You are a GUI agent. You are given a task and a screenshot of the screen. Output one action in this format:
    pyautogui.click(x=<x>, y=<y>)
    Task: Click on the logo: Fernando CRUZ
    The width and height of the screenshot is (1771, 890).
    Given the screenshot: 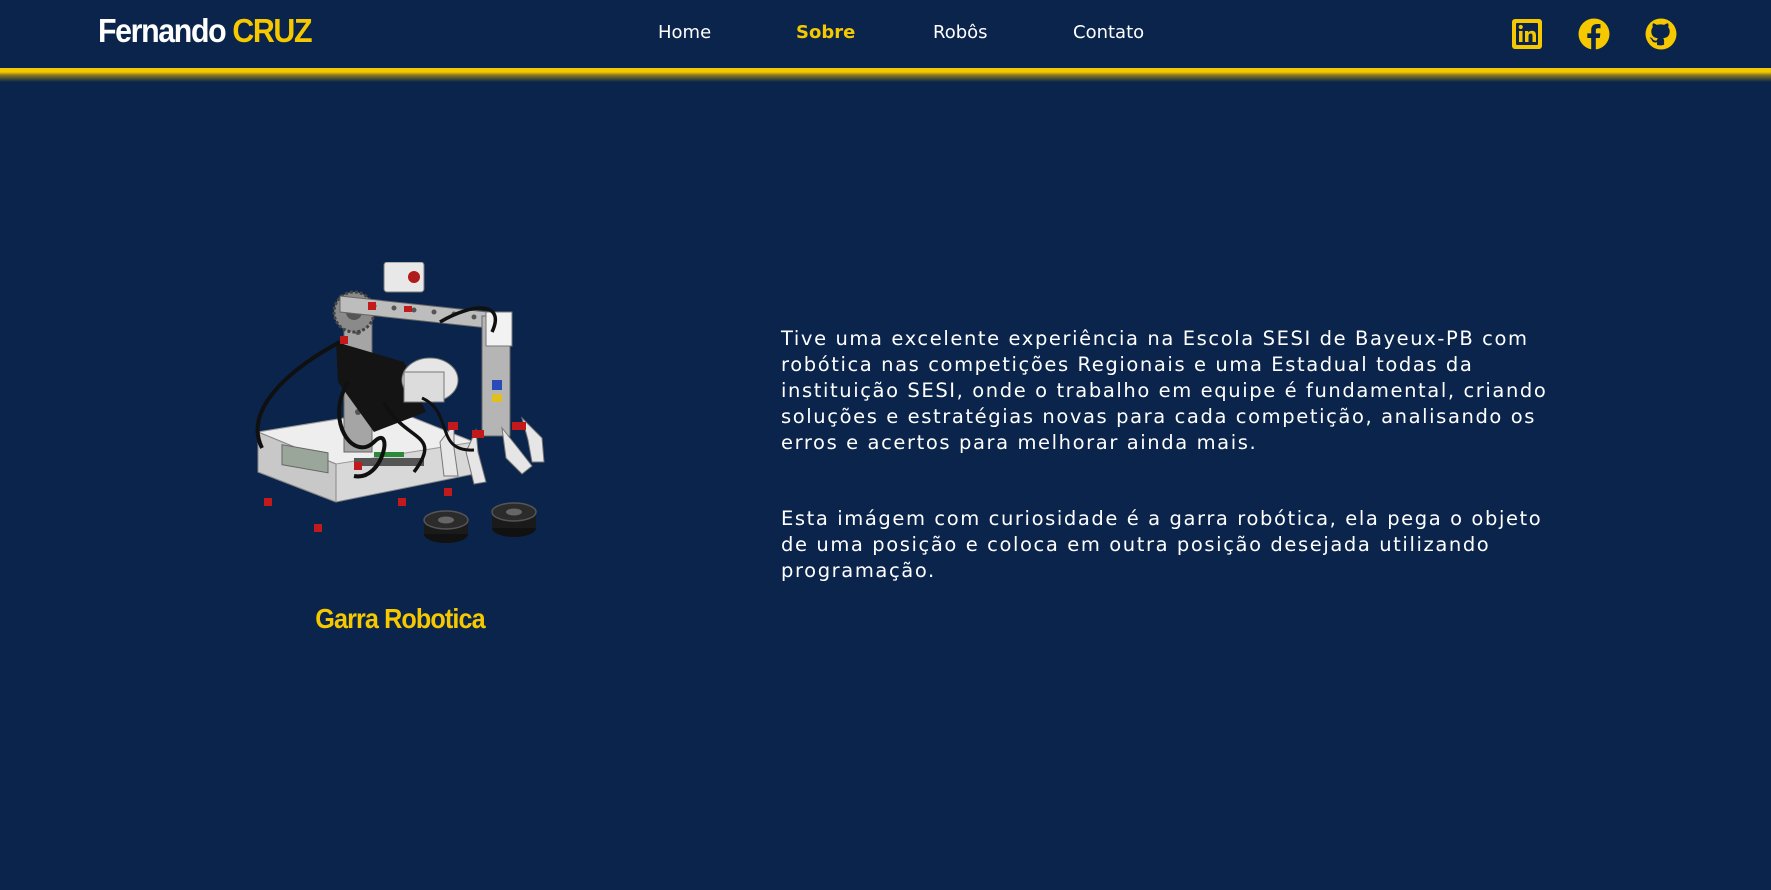 What is the action you would take?
    pyautogui.click(x=205, y=31)
    